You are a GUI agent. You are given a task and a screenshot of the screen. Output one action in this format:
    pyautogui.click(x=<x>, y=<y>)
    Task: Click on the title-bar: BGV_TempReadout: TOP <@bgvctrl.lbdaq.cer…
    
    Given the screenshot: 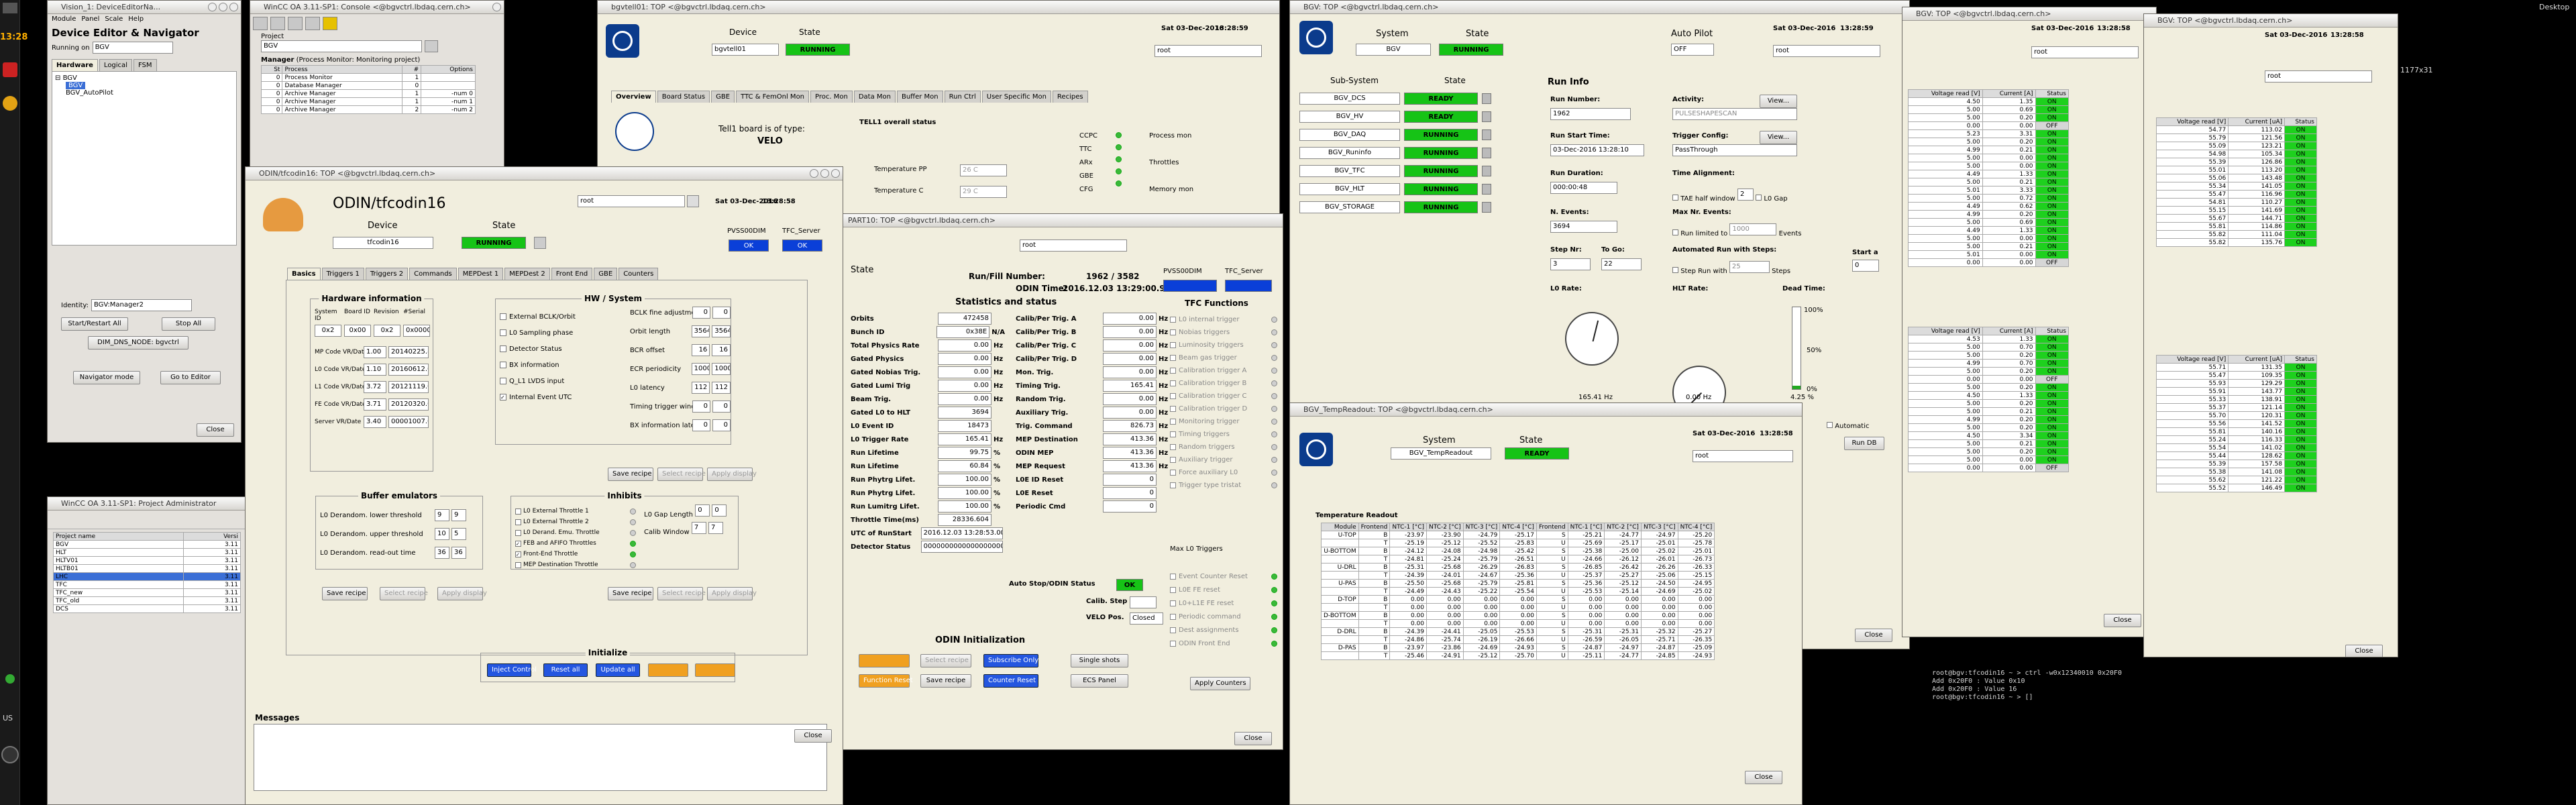 What is the action you would take?
    pyautogui.click(x=1546, y=410)
    